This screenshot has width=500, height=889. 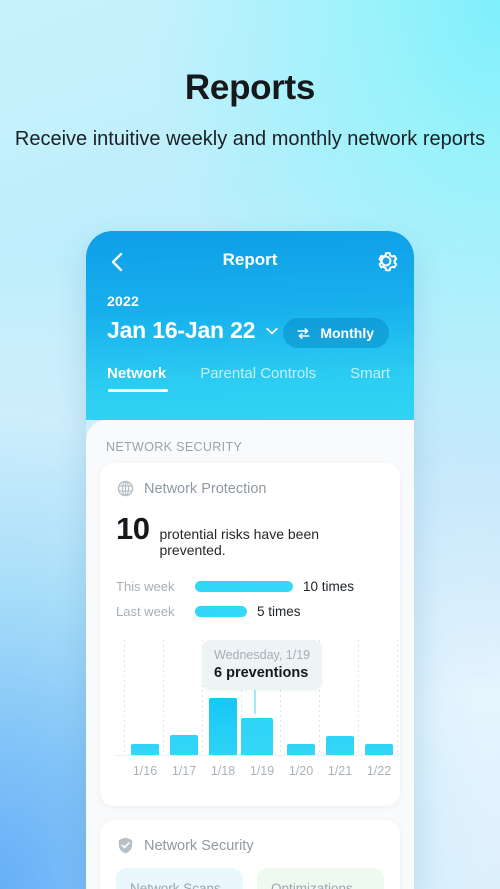 I want to click on network-security-title: Network Security, so click(x=199, y=845).